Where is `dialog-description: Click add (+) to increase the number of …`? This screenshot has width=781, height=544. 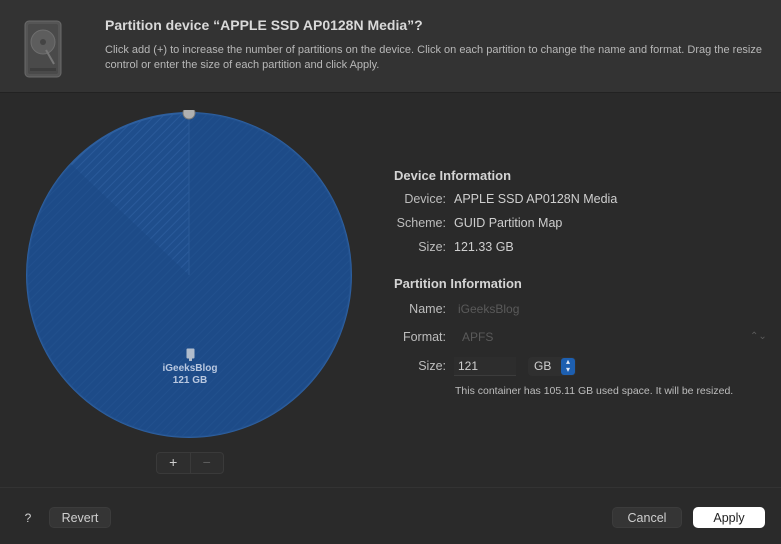 dialog-description: Click add (+) to increase the number of … is located at coordinates (433, 57).